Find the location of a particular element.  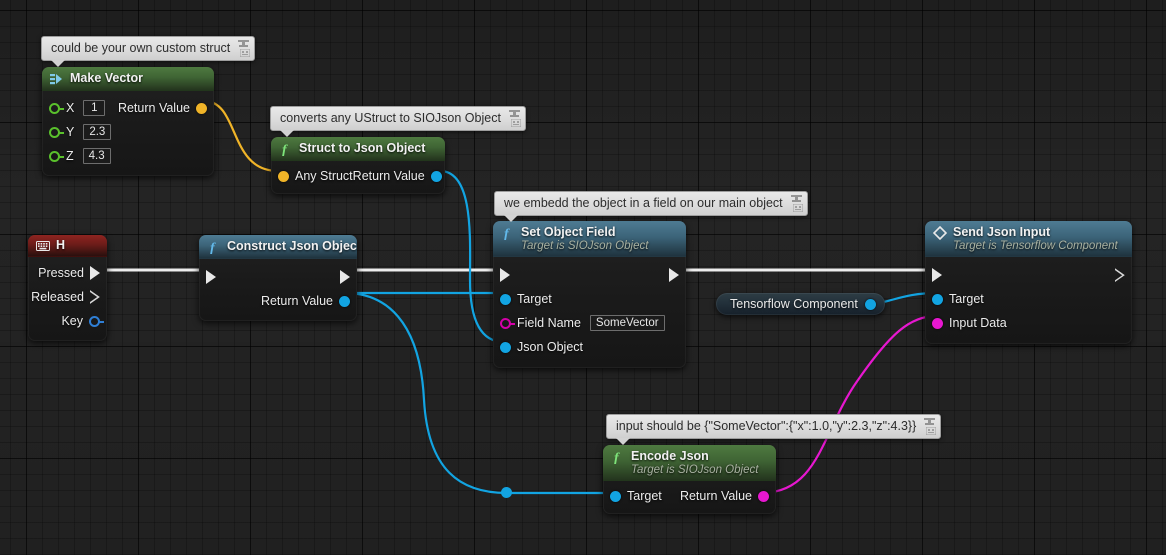

node-title: Set Object Field is located at coordinates (568, 232).